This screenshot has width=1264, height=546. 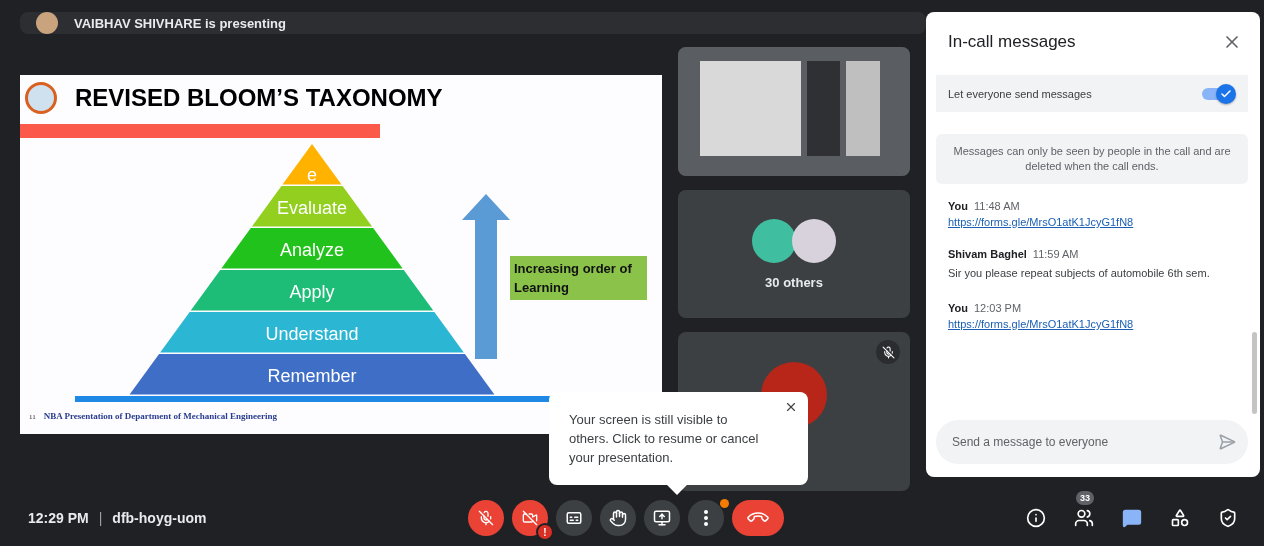 What do you see at coordinates (1218, 93) in the screenshot?
I see `toggle-switch` at bounding box center [1218, 93].